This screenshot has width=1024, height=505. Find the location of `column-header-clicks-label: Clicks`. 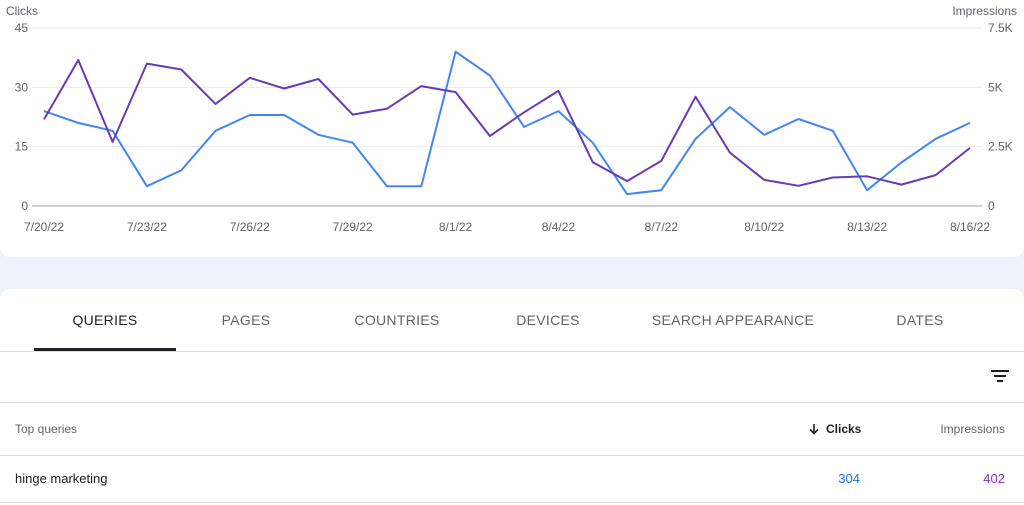

column-header-clicks-label: Clicks is located at coordinates (844, 429).